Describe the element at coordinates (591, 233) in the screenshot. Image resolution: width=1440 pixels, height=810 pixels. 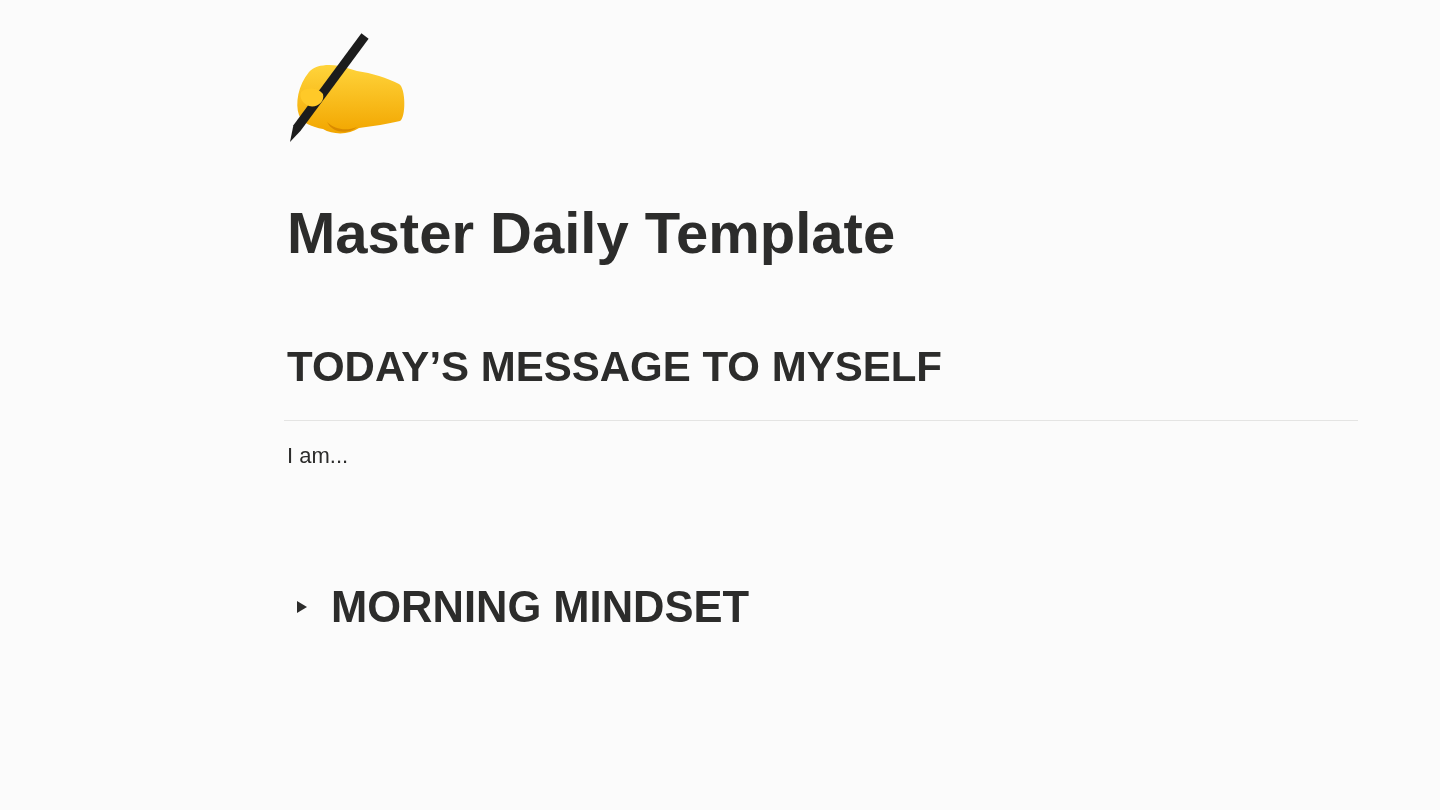
I see `page-title: Master Daily Template` at that location.